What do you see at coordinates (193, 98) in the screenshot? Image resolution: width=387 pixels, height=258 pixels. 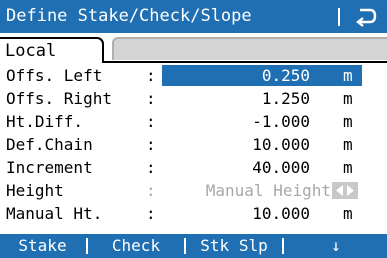 I see `field-offs-right: Offs. Right : 1.250 m` at bounding box center [193, 98].